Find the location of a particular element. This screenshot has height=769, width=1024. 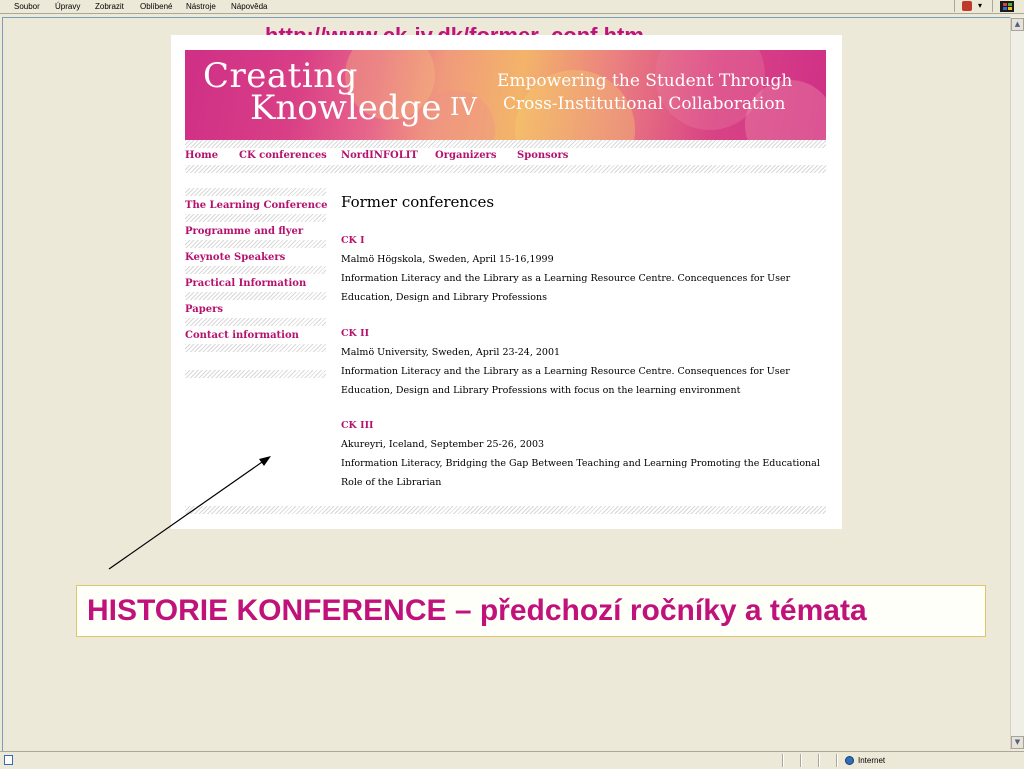

sidebar-item-practical-information: Practical Information is located at coordinates (245, 283).